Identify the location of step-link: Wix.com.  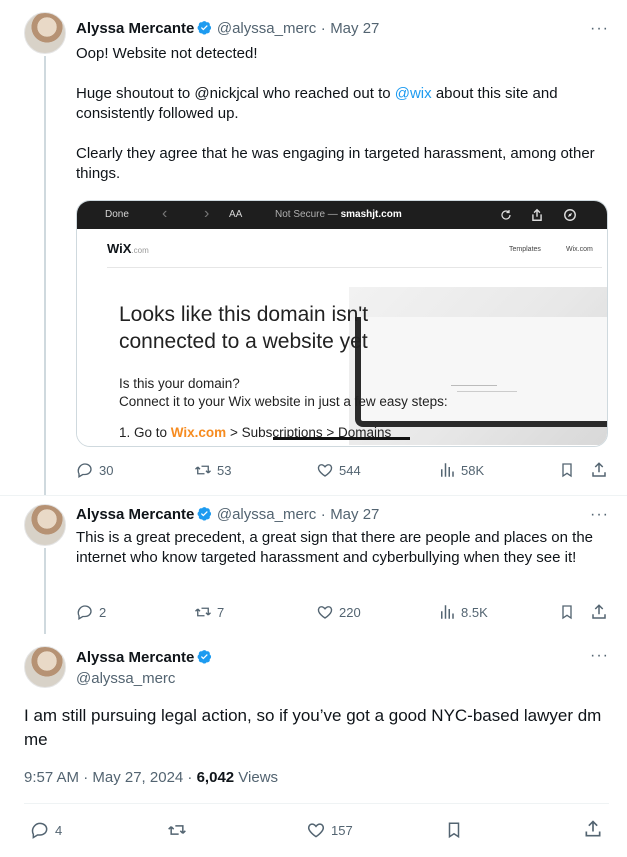
(198, 432).